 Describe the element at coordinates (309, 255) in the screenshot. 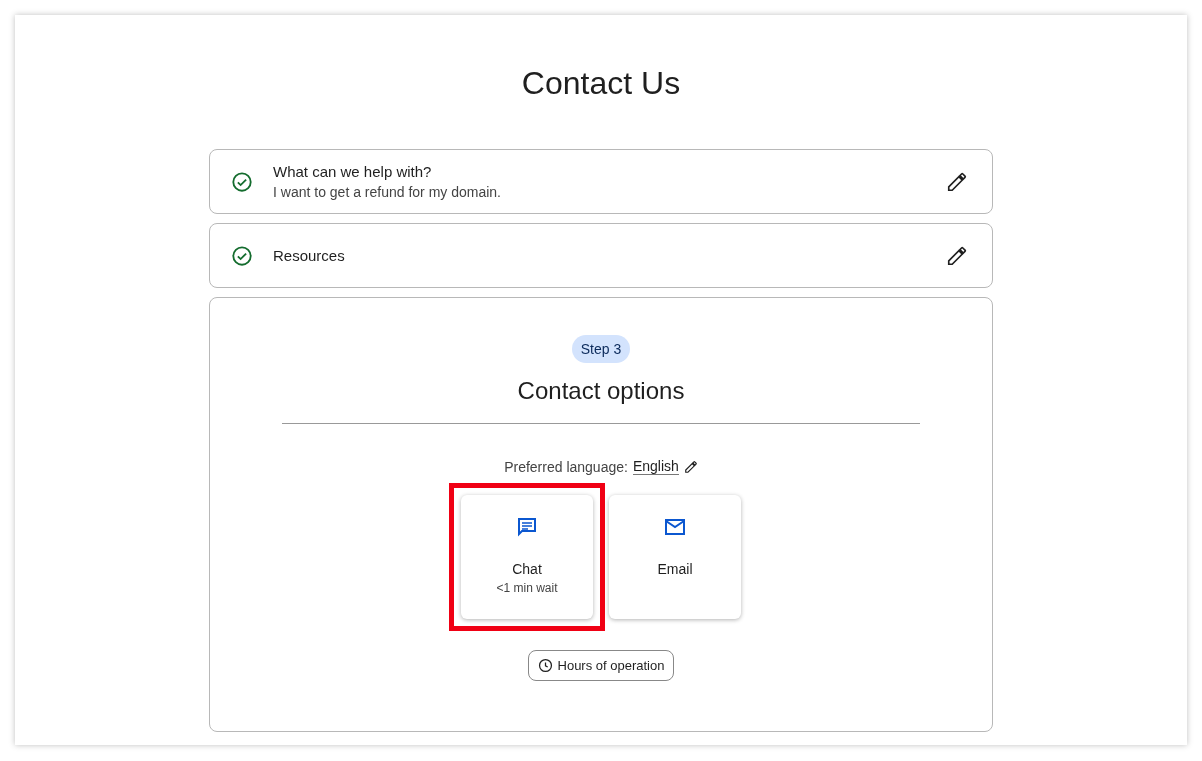

I see `step-title: Resources` at that location.